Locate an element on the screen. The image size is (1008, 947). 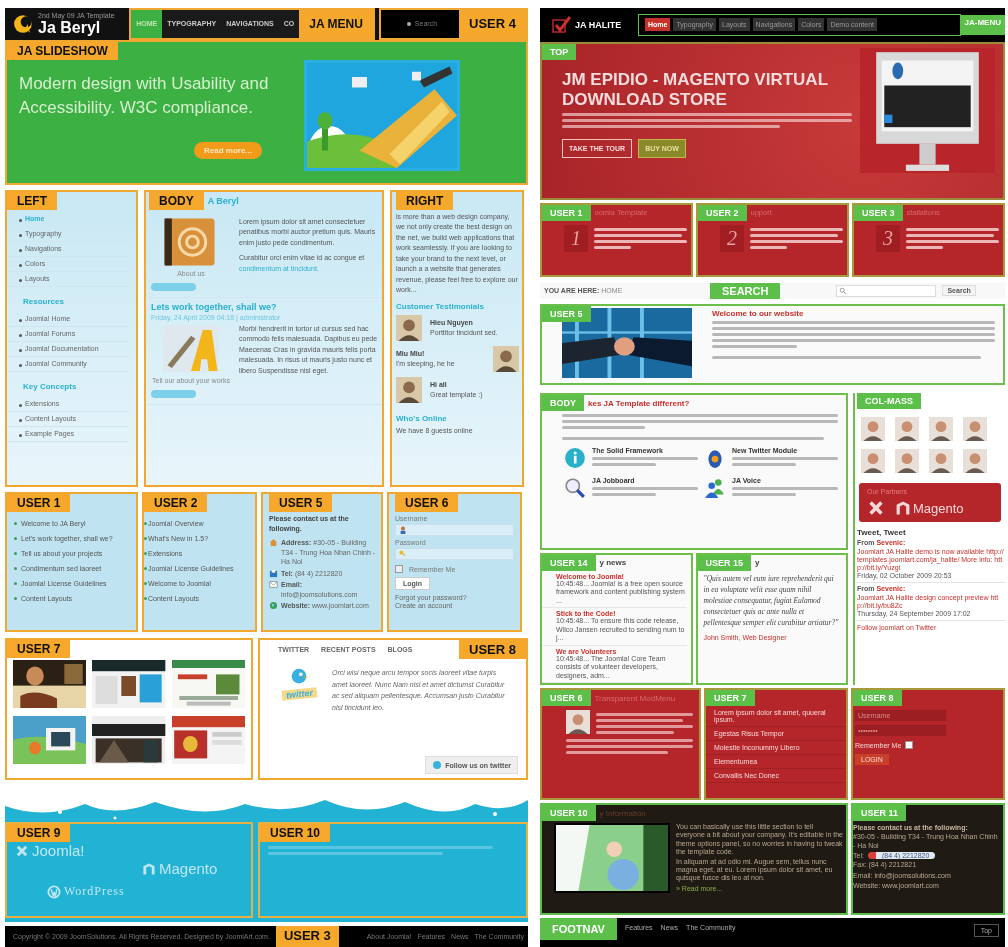
position-label: LEFT is located at coordinates (32, 200).